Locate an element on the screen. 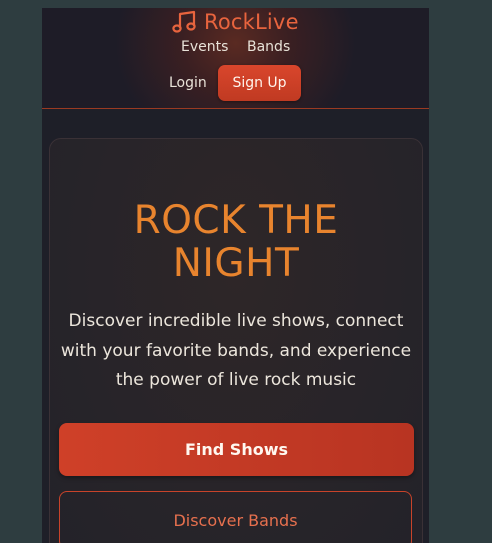 The width and height of the screenshot is (492, 543). login-link: Login is located at coordinates (188, 83).